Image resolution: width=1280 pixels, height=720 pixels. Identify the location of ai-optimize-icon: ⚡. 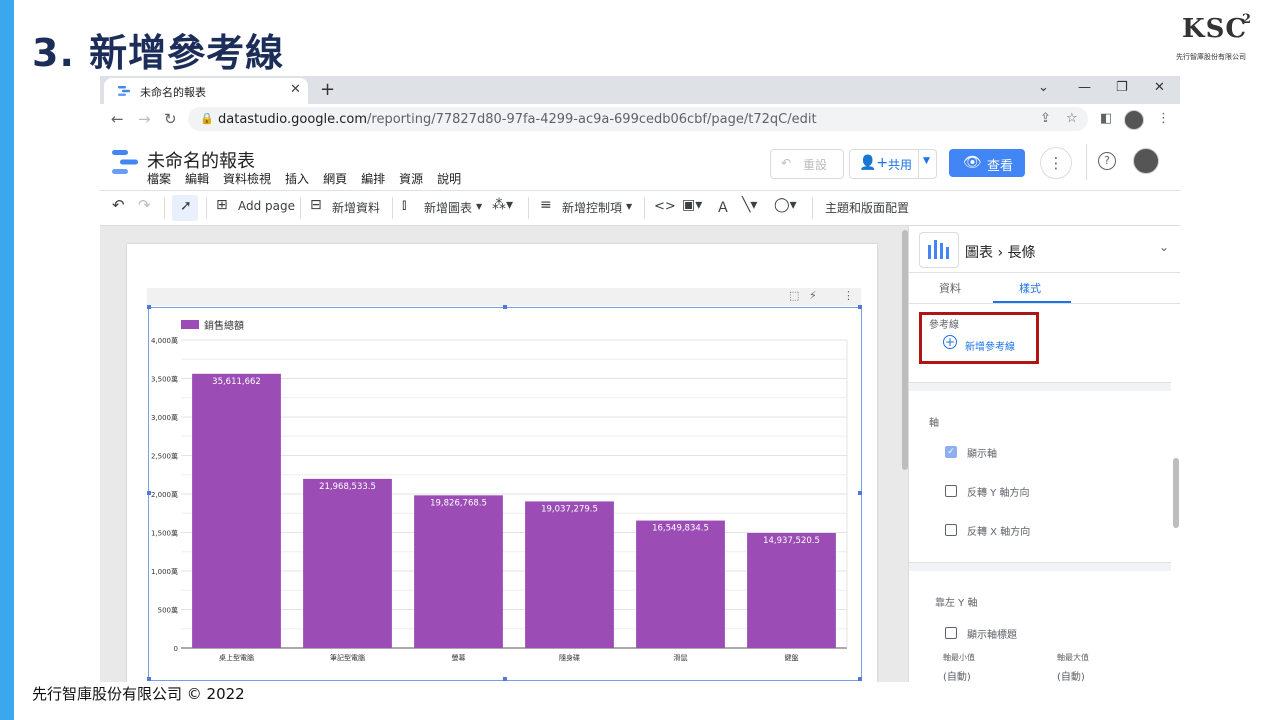
(813, 295).